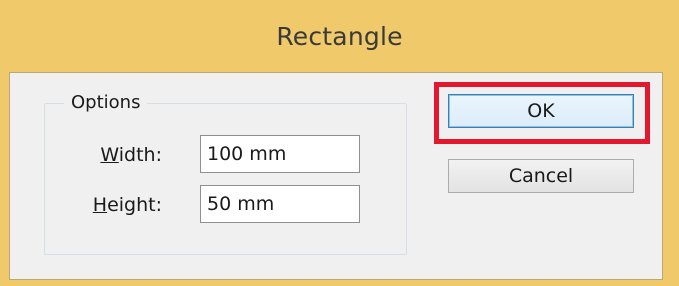 This screenshot has width=679, height=286. Describe the element at coordinates (109, 155) in the screenshot. I see `width-label-accesskey: W` at that location.